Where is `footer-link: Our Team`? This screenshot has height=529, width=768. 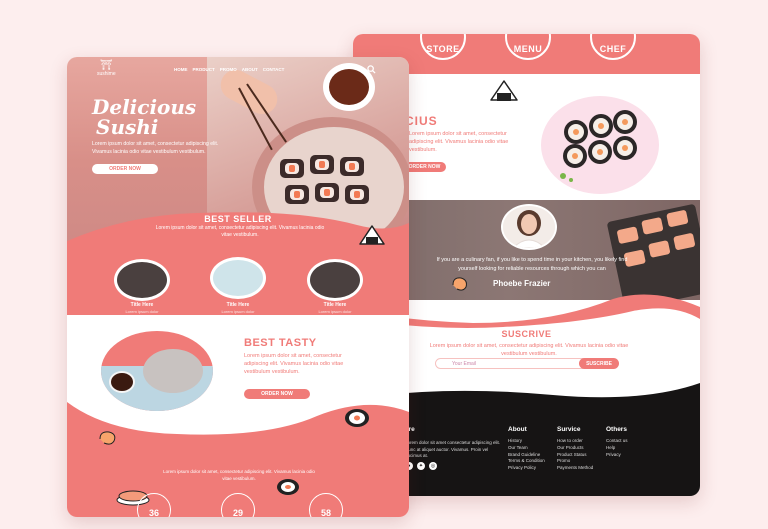
footer-link: Our Team is located at coordinates (526, 448).